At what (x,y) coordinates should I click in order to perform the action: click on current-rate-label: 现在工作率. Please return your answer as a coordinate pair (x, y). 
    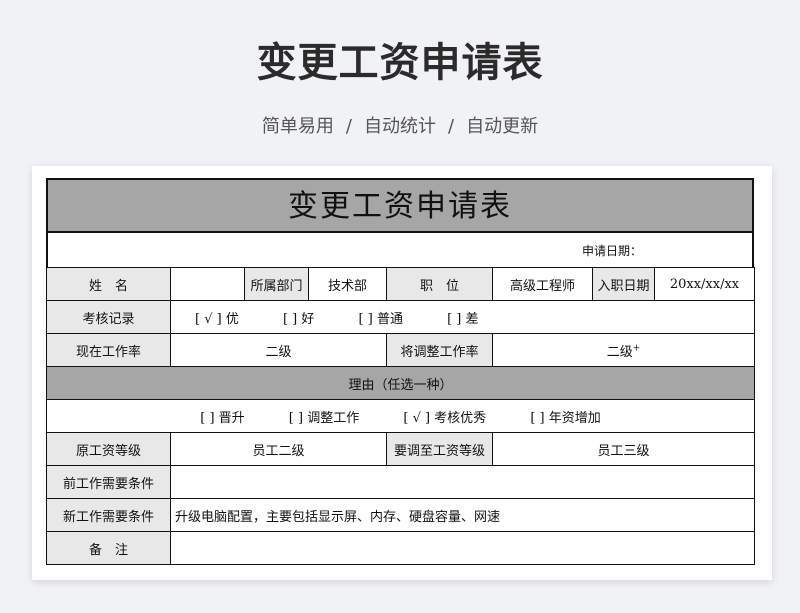
    Looking at the image, I should click on (108, 350).